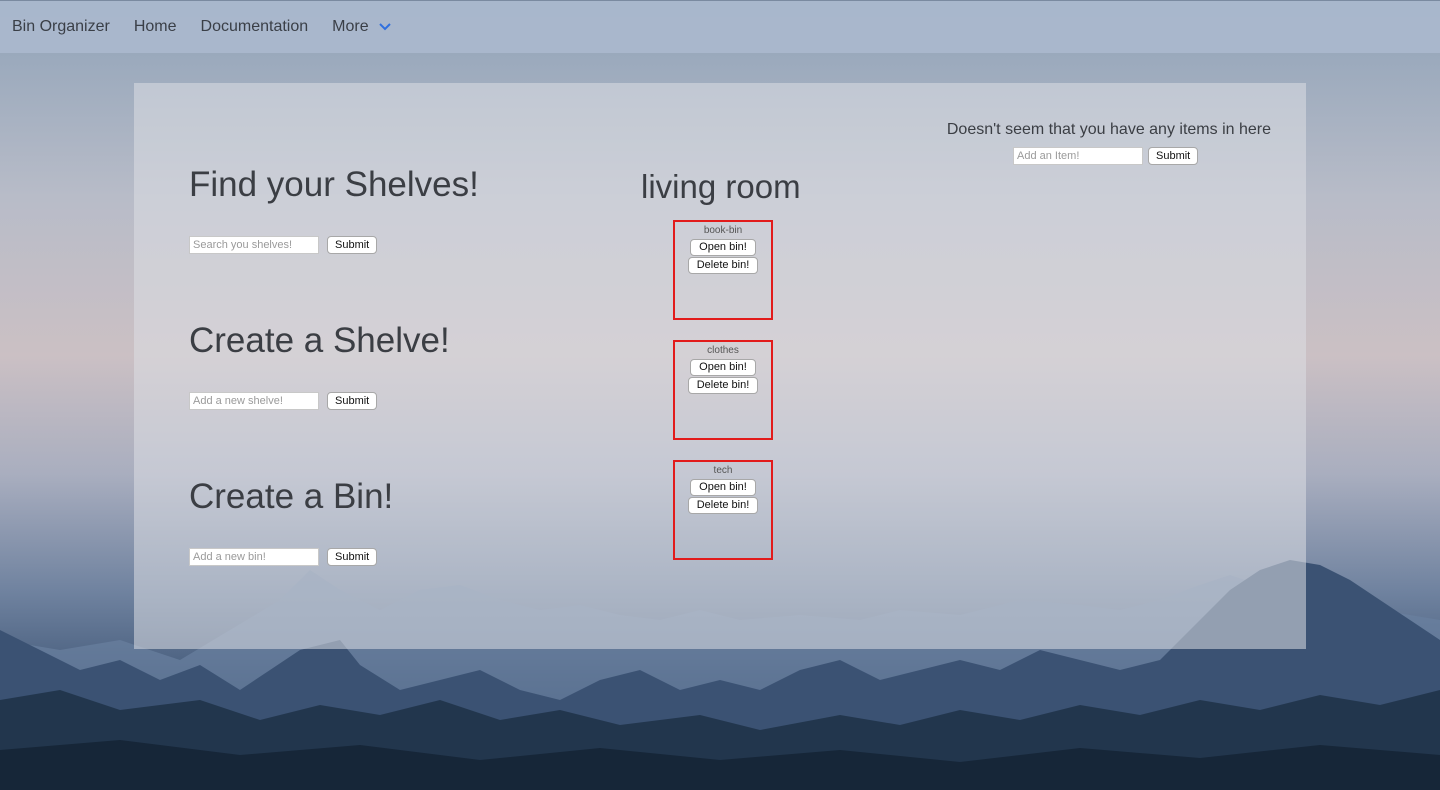 The image size is (1440, 790). Describe the element at coordinates (61, 27) in the screenshot. I see `brand-link: Bin Organizer` at that location.